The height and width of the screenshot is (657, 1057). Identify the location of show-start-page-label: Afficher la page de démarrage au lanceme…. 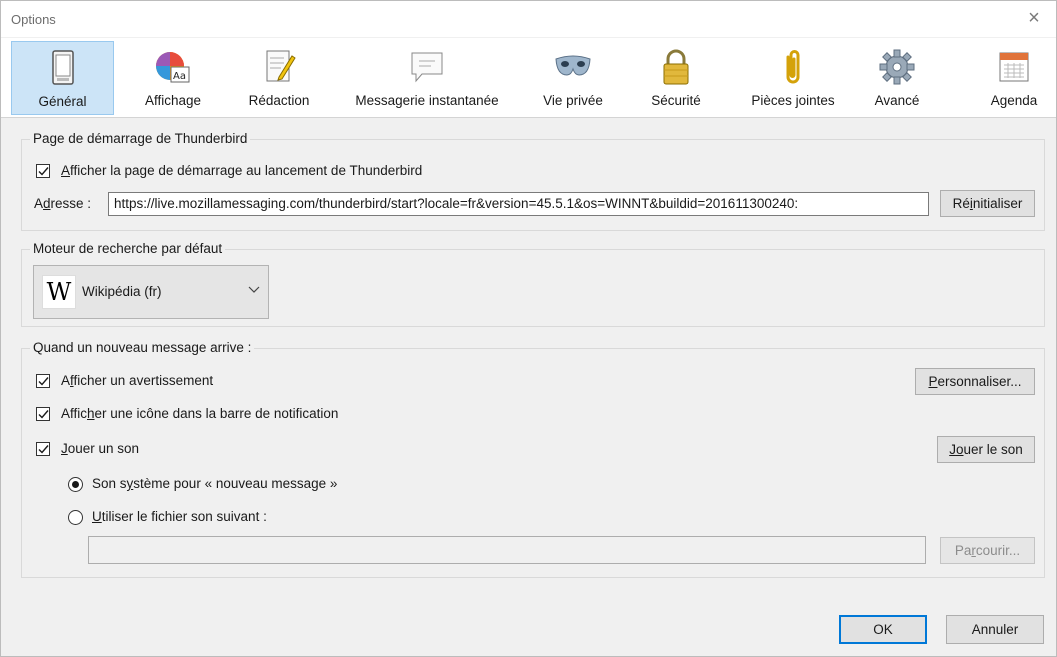
(241, 170).